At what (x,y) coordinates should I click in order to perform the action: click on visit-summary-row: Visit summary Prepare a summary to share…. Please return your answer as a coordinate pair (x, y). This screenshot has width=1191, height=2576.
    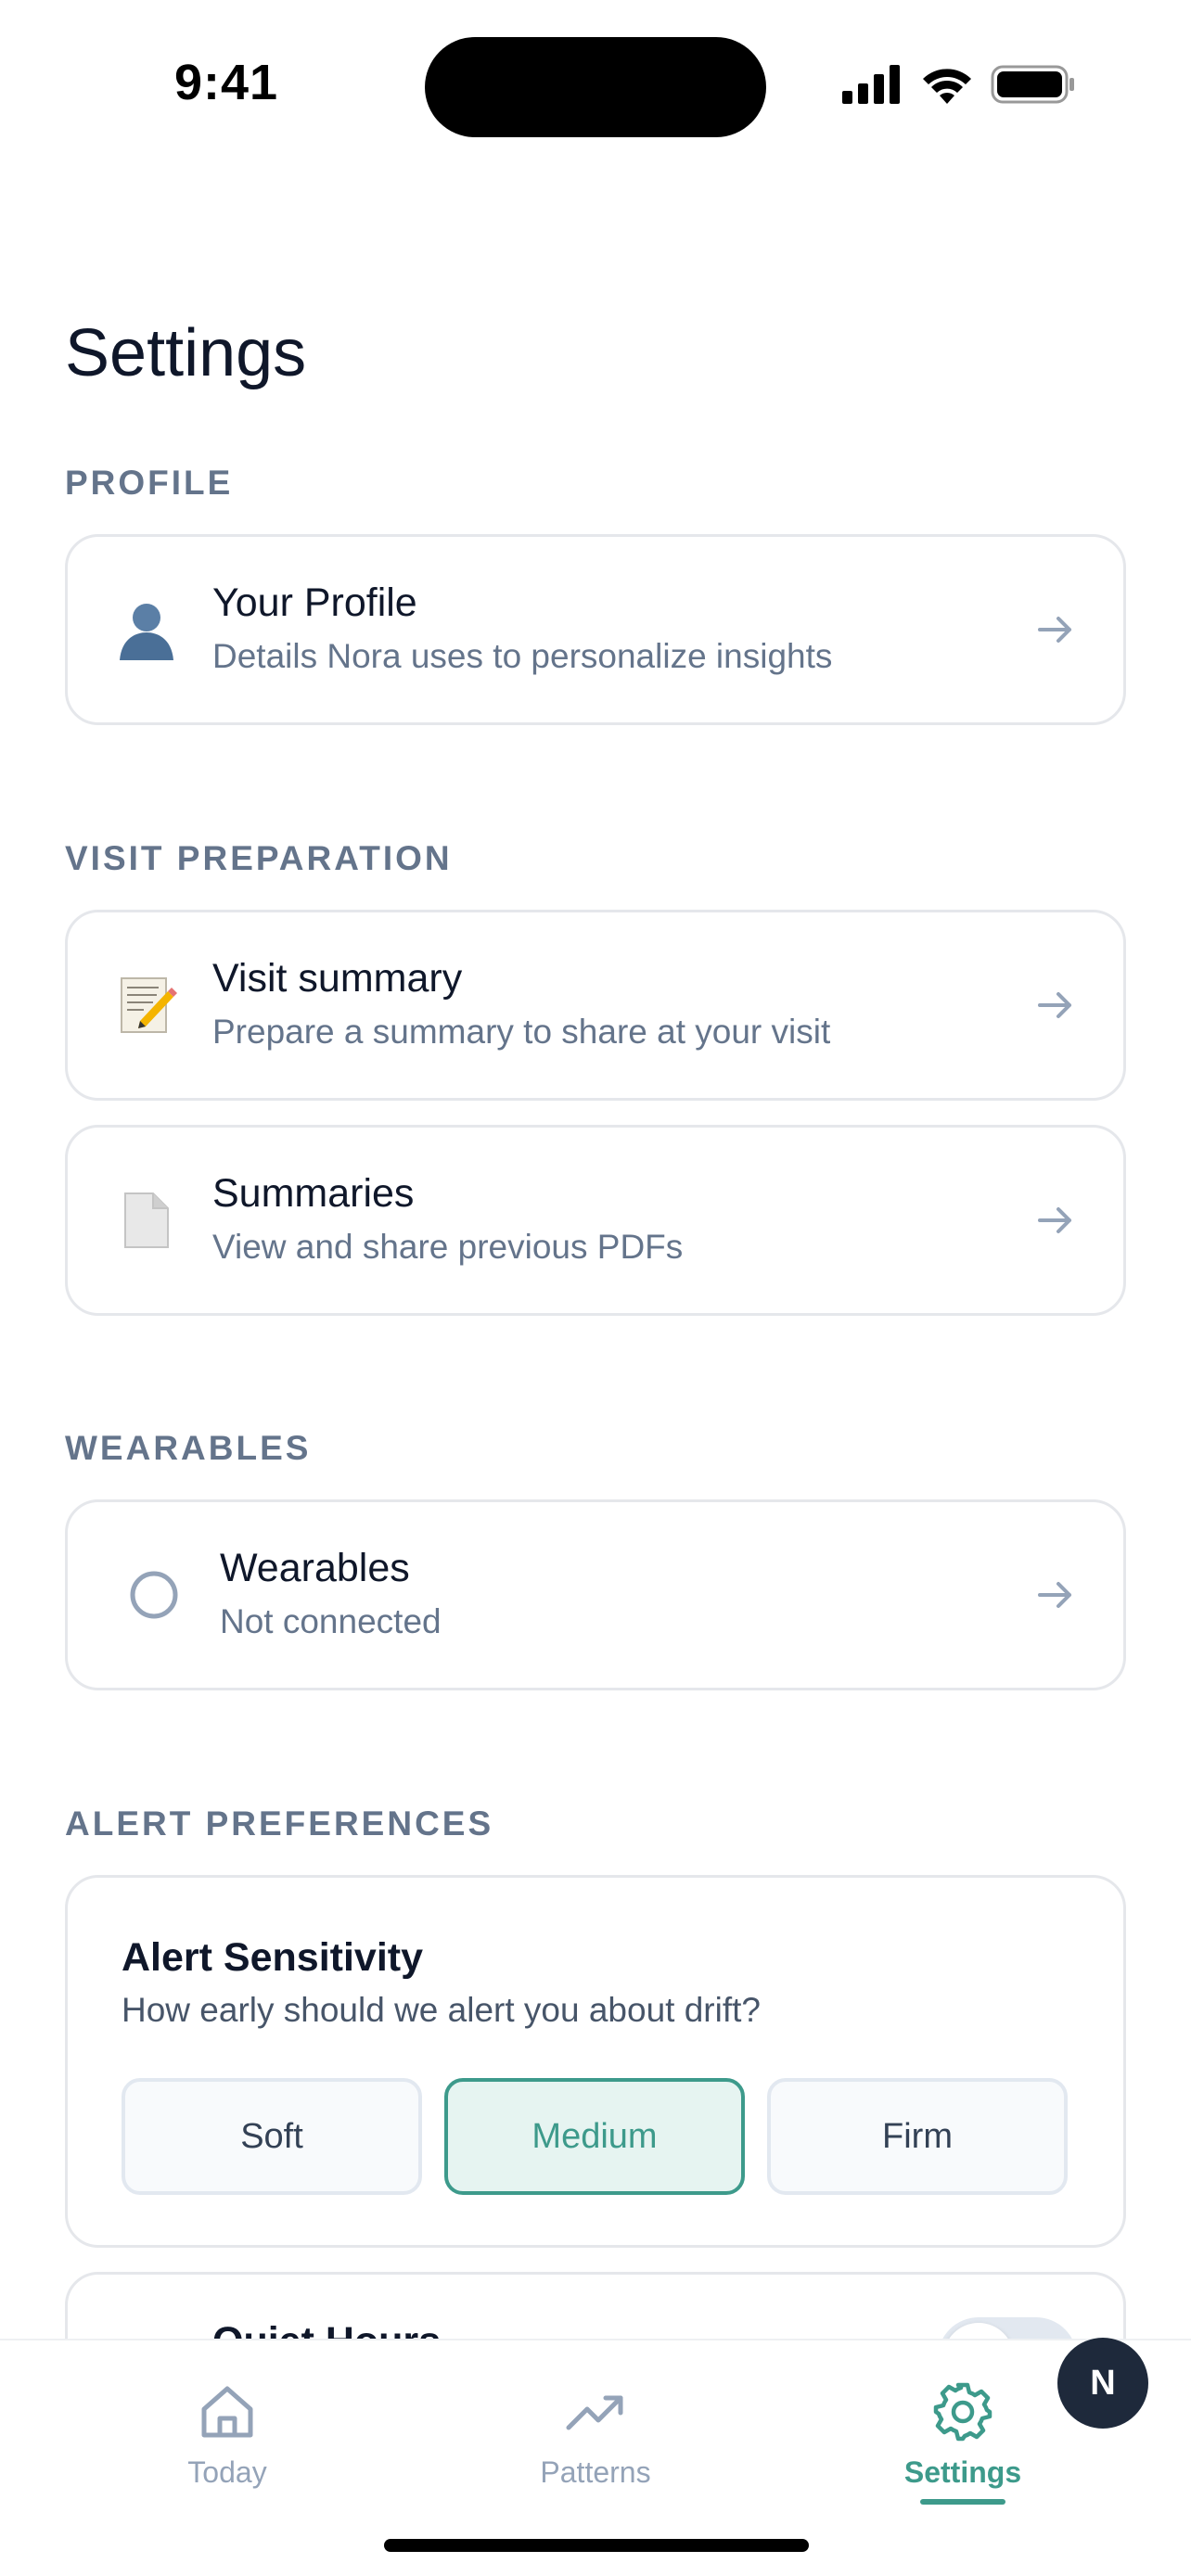
    Looking at the image, I should click on (595, 1005).